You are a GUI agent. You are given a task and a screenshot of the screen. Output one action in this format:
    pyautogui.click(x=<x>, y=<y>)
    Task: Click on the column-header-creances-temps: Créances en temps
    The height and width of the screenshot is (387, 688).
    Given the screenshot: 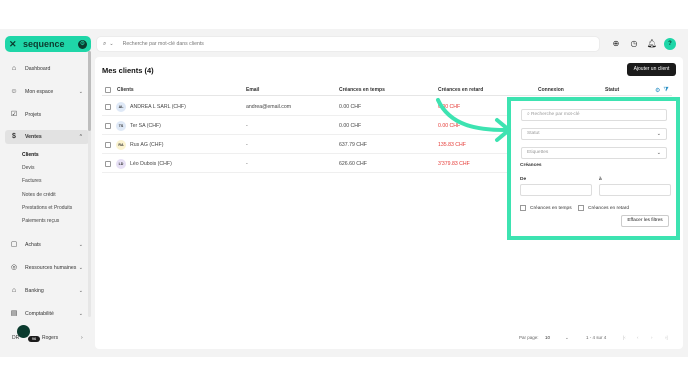 What is the action you would take?
    pyautogui.click(x=362, y=90)
    